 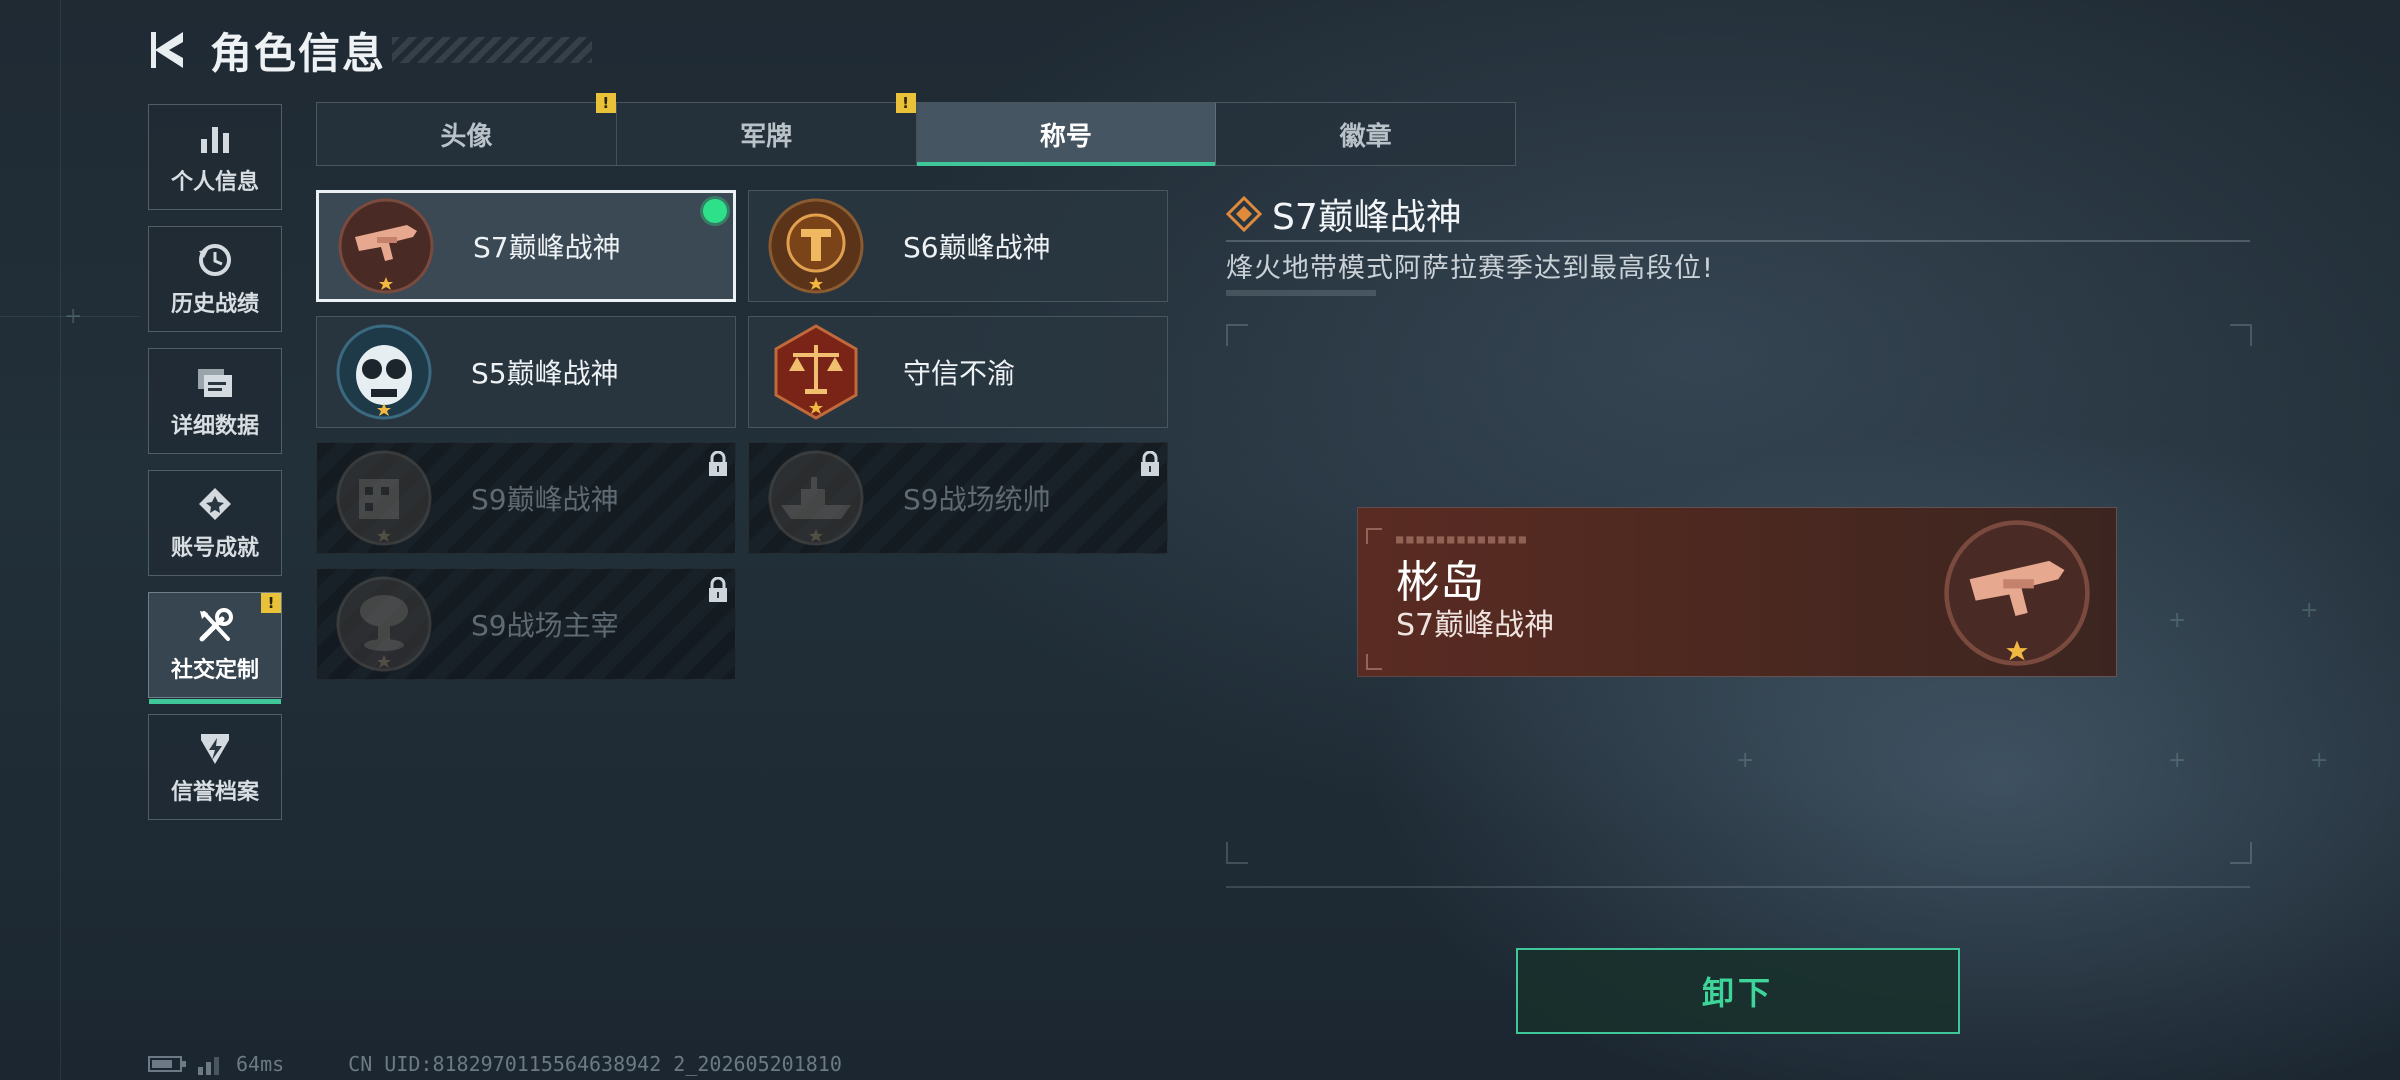 I want to click on preview-title: S7巅峰战神, so click(x=1475, y=625).